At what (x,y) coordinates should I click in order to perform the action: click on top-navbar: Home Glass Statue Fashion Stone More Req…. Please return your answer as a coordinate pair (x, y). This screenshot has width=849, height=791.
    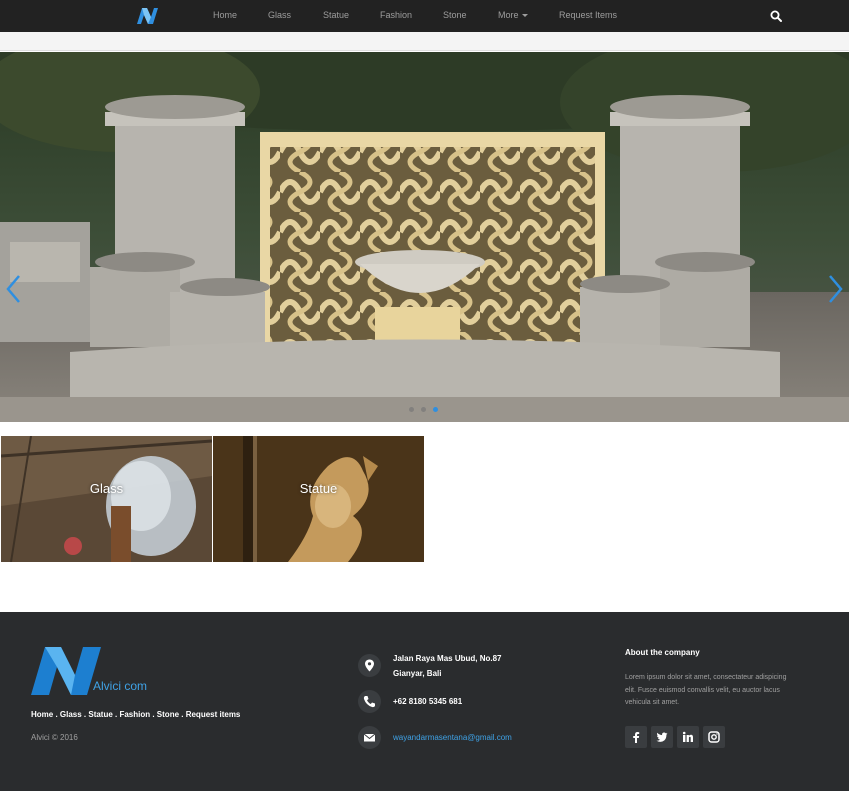
    Looking at the image, I should click on (424, 16).